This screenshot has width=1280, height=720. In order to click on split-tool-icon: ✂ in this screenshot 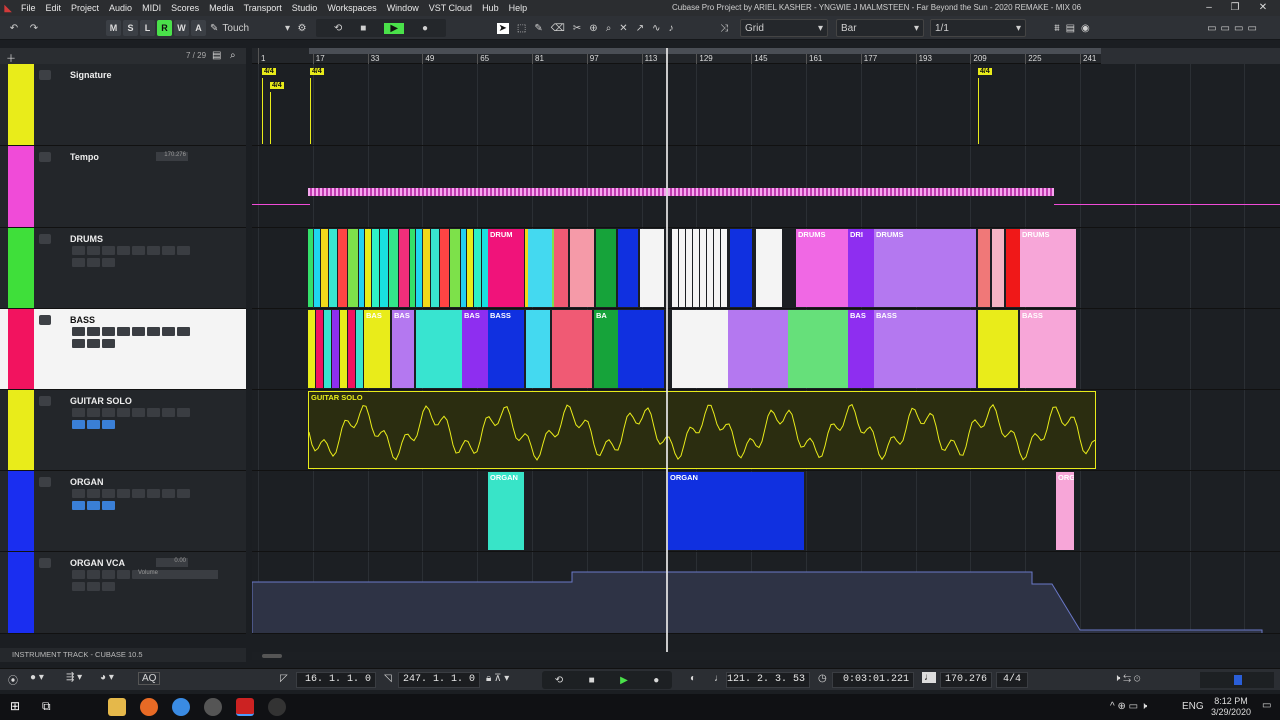, I will do `click(577, 28)`.